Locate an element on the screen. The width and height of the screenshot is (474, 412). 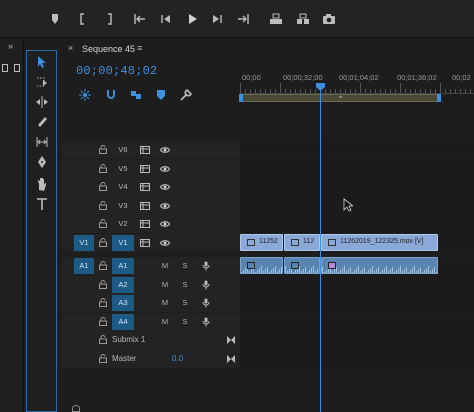
nest-sequence-icon is located at coordinates (85, 95).